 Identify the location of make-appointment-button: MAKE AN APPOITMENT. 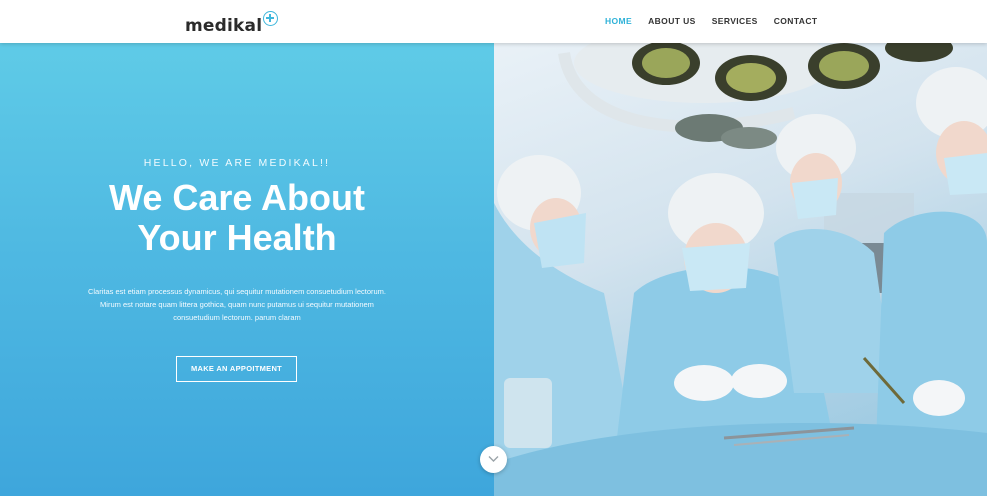
(236, 369).